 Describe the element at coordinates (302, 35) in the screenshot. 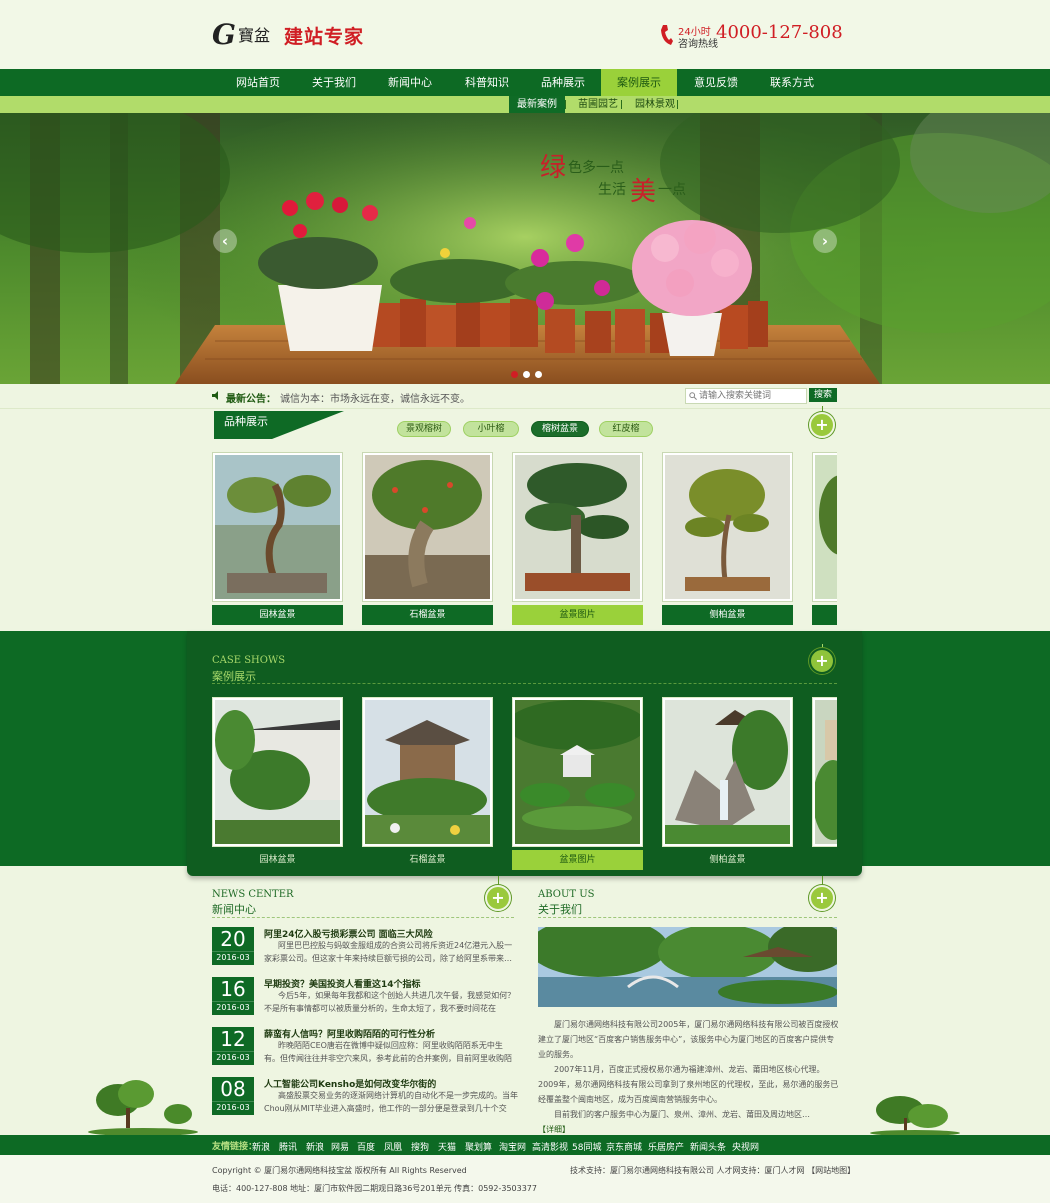

I see `site-logo: G 寶盆 建站专家` at that location.